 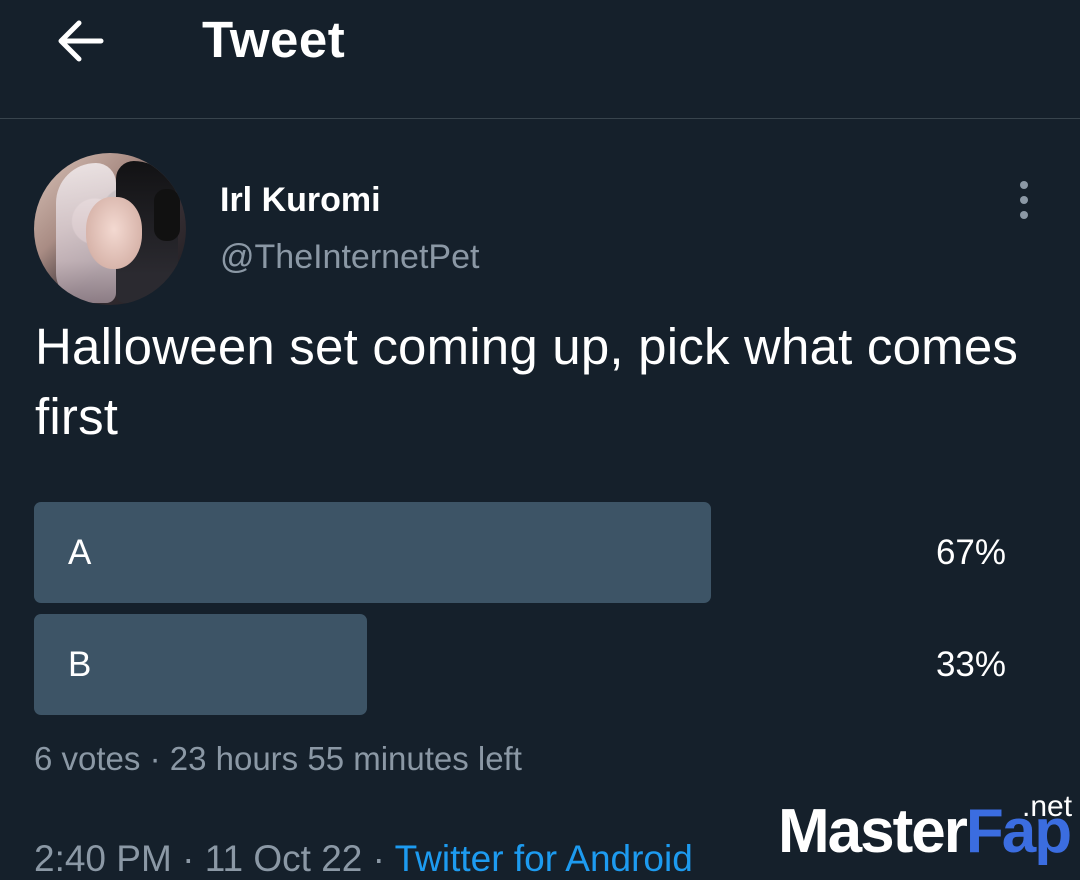 What do you see at coordinates (103, 858) in the screenshot?
I see `tweet-time: 2:40 PM` at bounding box center [103, 858].